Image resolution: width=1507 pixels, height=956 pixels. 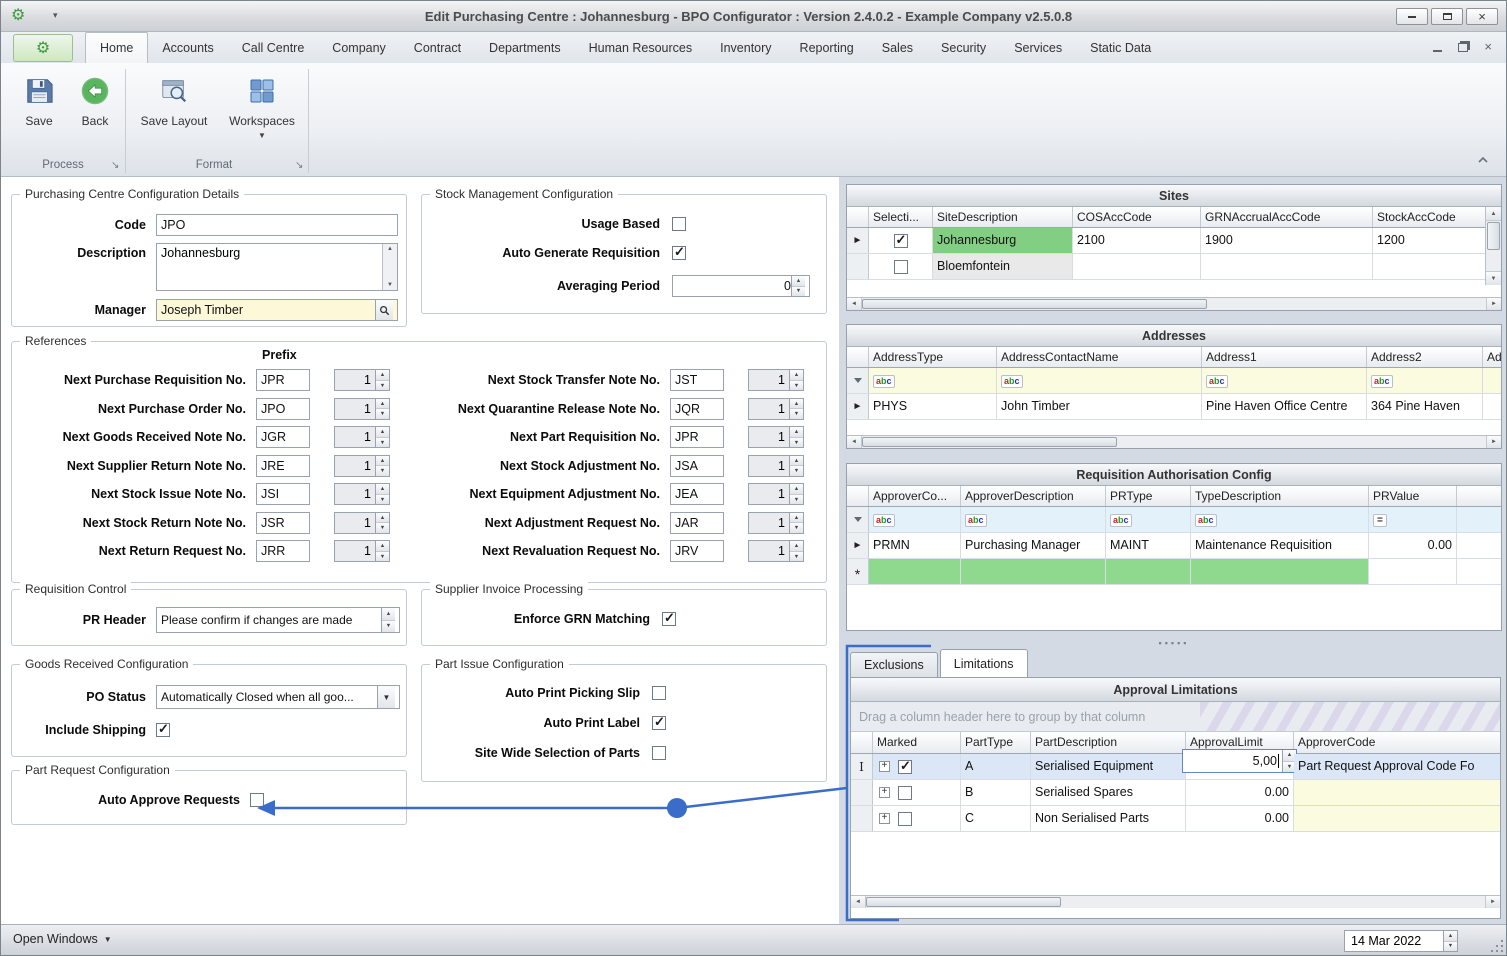 What do you see at coordinates (62, 939) in the screenshot?
I see `open-windows-button: Open Windows ▼` at bounding box center [62, 939].